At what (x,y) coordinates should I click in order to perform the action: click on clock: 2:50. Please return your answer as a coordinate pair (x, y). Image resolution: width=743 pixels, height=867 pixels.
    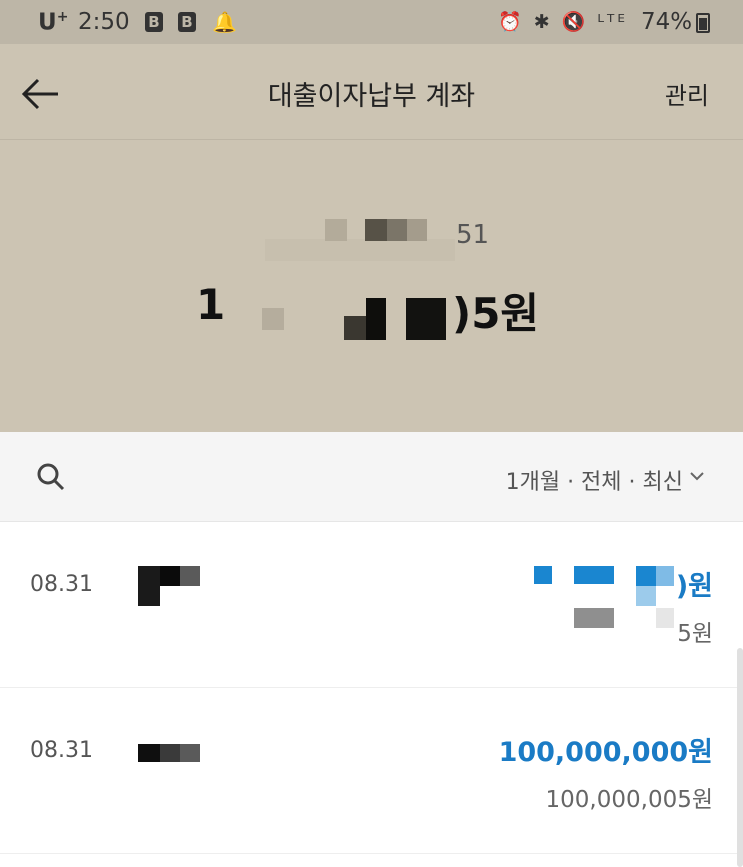
    Looking at the image, I should click on (104, 22).